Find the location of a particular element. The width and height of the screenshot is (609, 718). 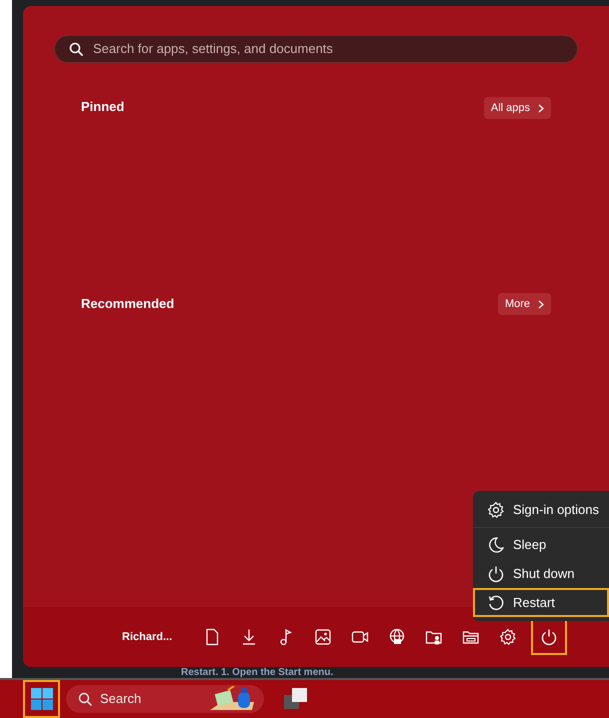

start-button is located at coordinates (41, 699).